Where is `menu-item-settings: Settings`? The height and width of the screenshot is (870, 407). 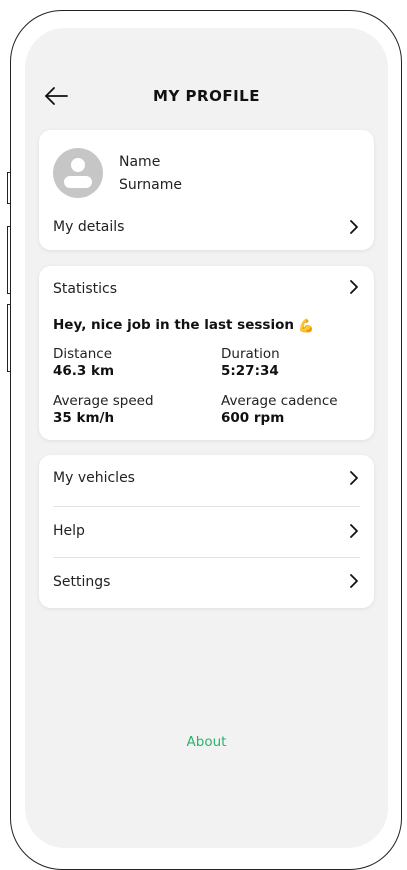 menu-item-settings: Settings is located at coordinates (206, 583).